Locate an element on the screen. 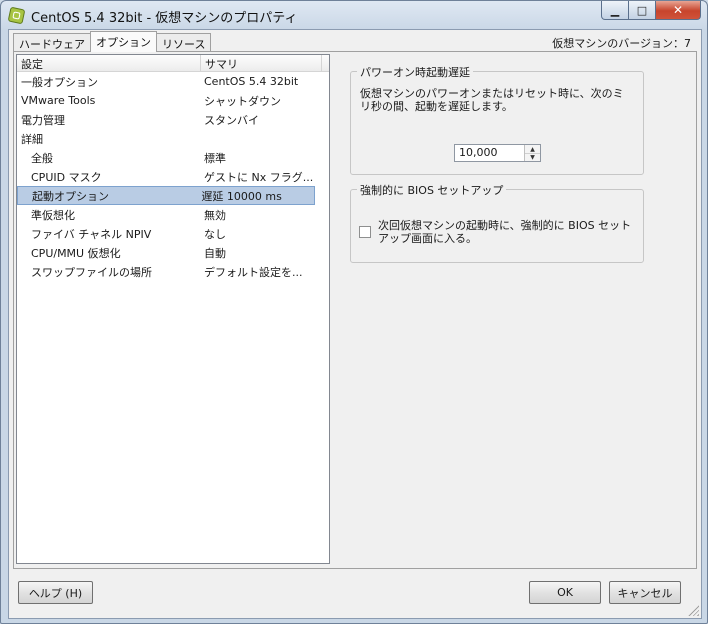  group-title: パワーオン時起動遅延 is located at coordinates (415, 72).